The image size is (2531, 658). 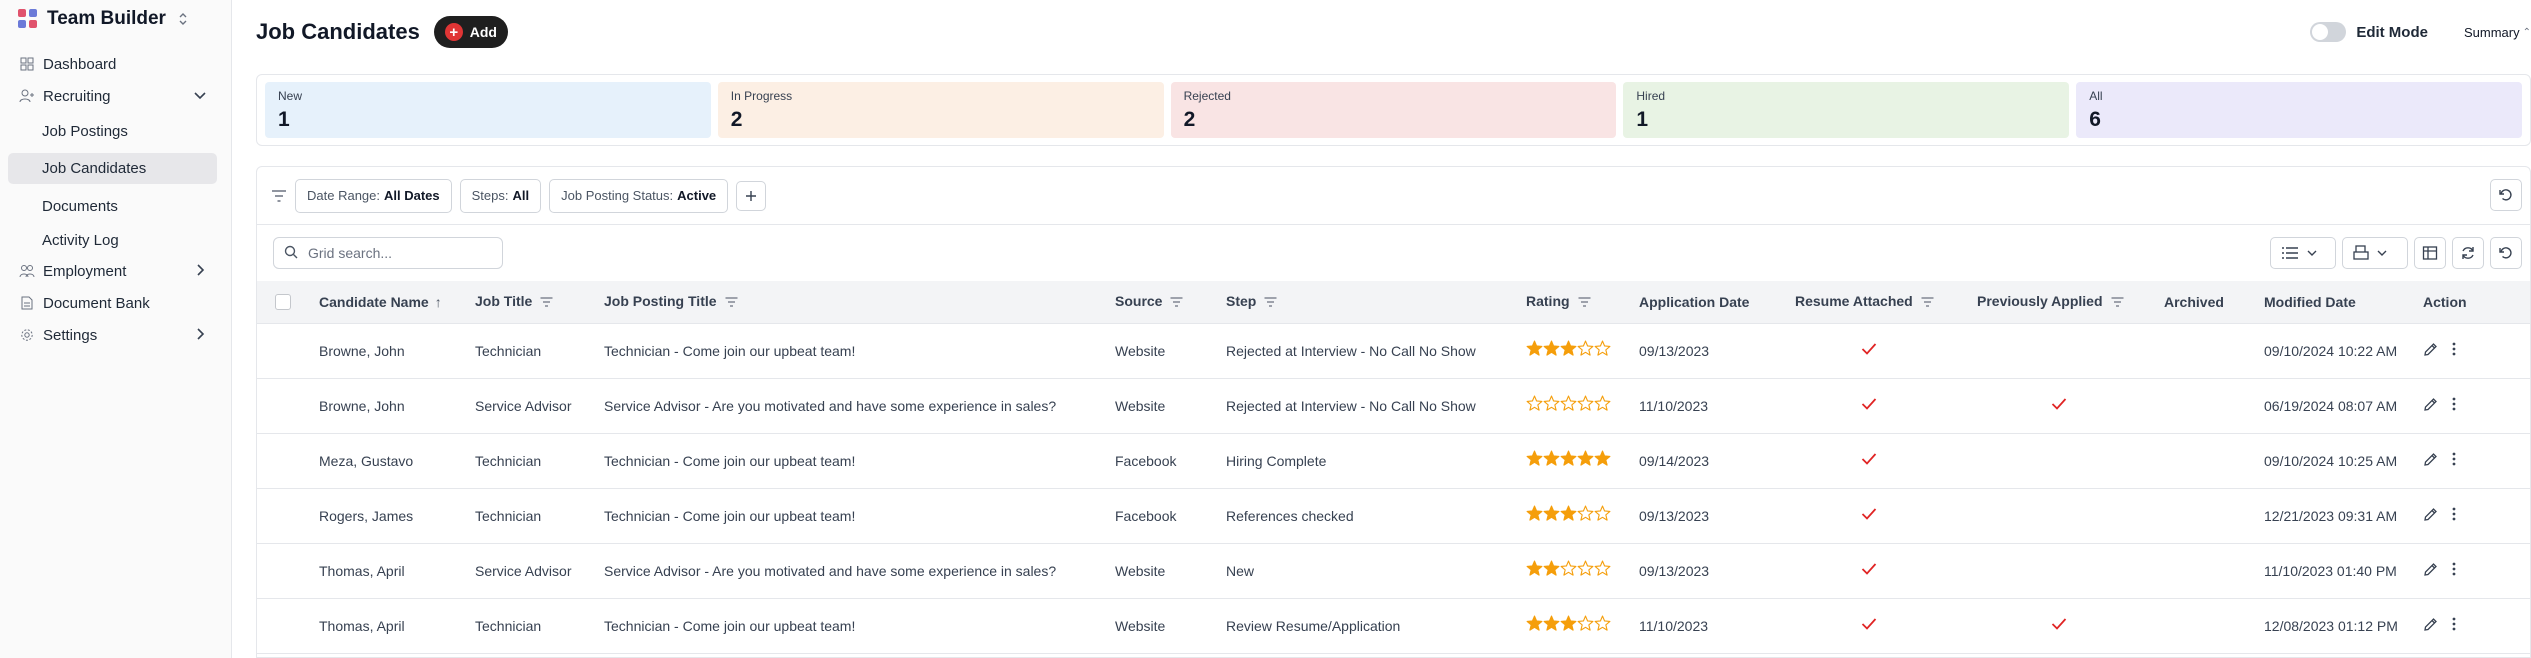 What do you see at coordinates (1886, 302) in the screenshot?
I see `col-resume-attached: Resume Attached` at bounding box center [1886, 302].